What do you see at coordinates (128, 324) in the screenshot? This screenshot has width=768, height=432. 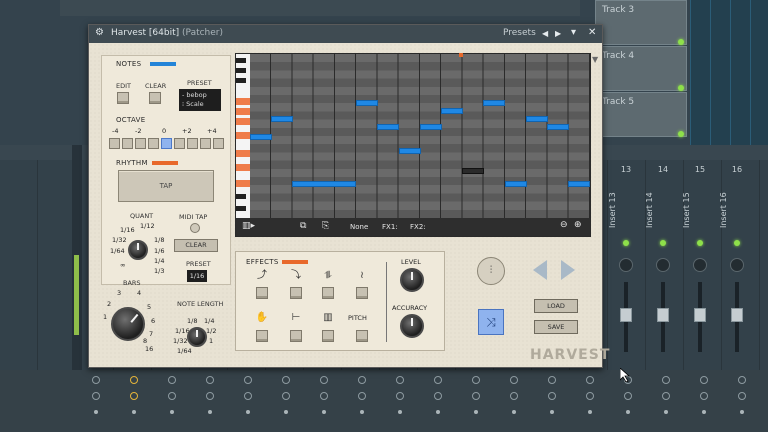 I see `bars-knob` at bounding box center [128, 324].